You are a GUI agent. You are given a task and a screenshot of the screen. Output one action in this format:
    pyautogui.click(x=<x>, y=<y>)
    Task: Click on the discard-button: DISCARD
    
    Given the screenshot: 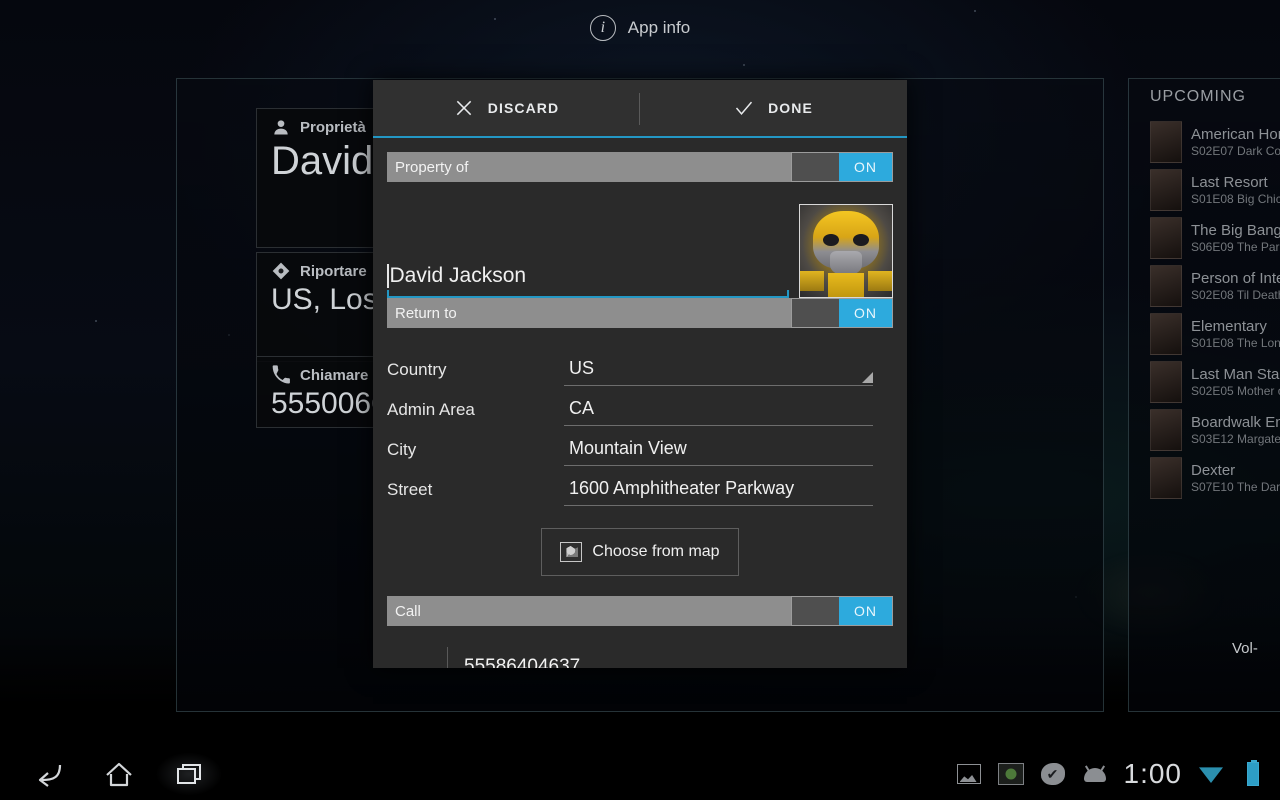 What is the action you would take?
    pyautogui.click(x=506, y=108)
    